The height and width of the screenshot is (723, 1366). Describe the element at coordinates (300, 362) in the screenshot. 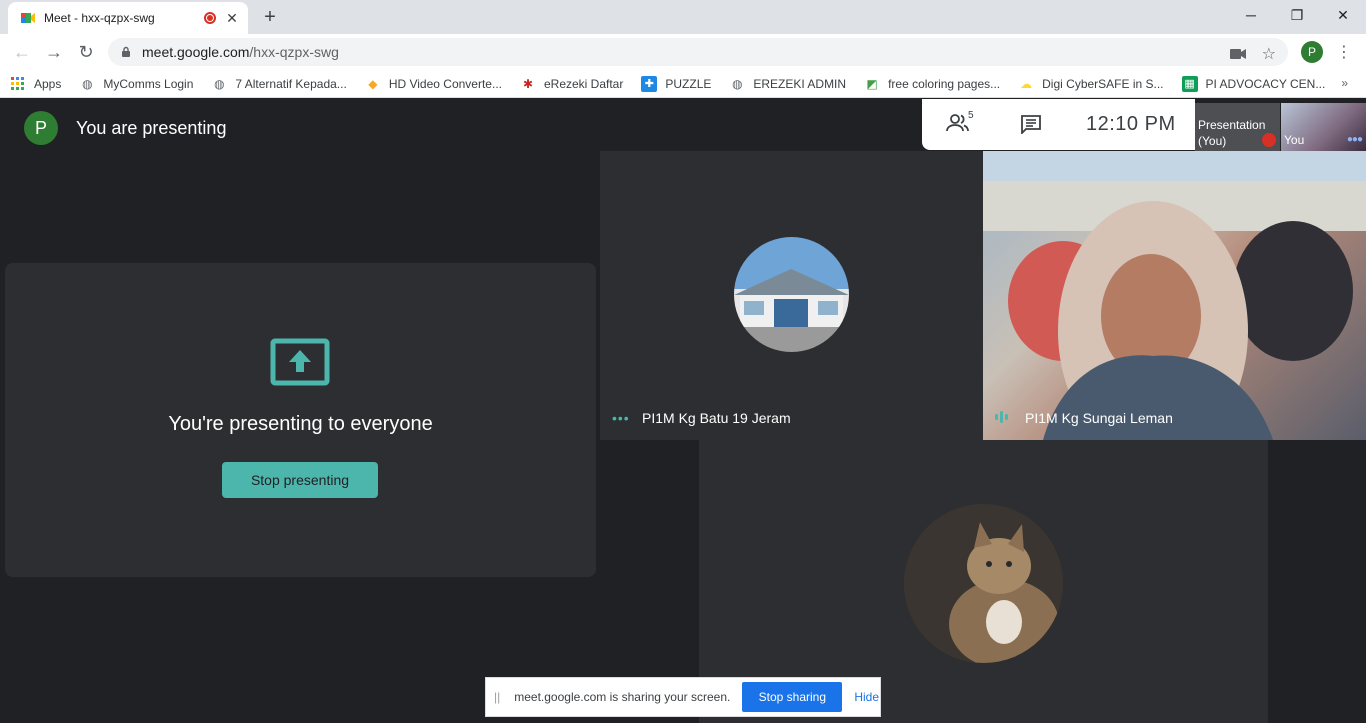

I see `present-screen-icon` at that location.